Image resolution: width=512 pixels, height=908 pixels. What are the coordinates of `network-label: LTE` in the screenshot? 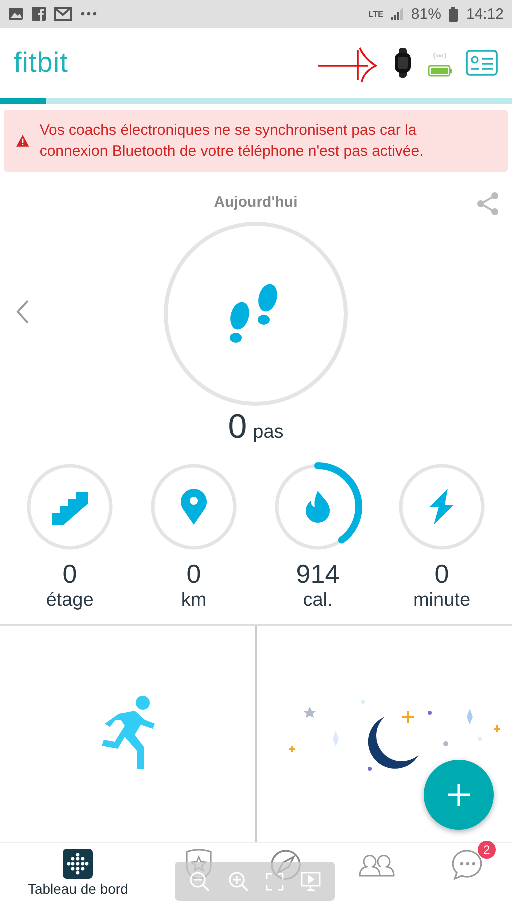 It's located at (376, 14).